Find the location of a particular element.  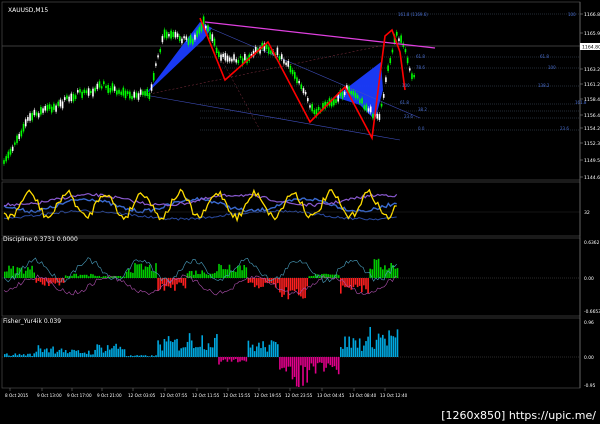

fib-label: 161.8 (1169.6) is located at coordinates (413, 14).